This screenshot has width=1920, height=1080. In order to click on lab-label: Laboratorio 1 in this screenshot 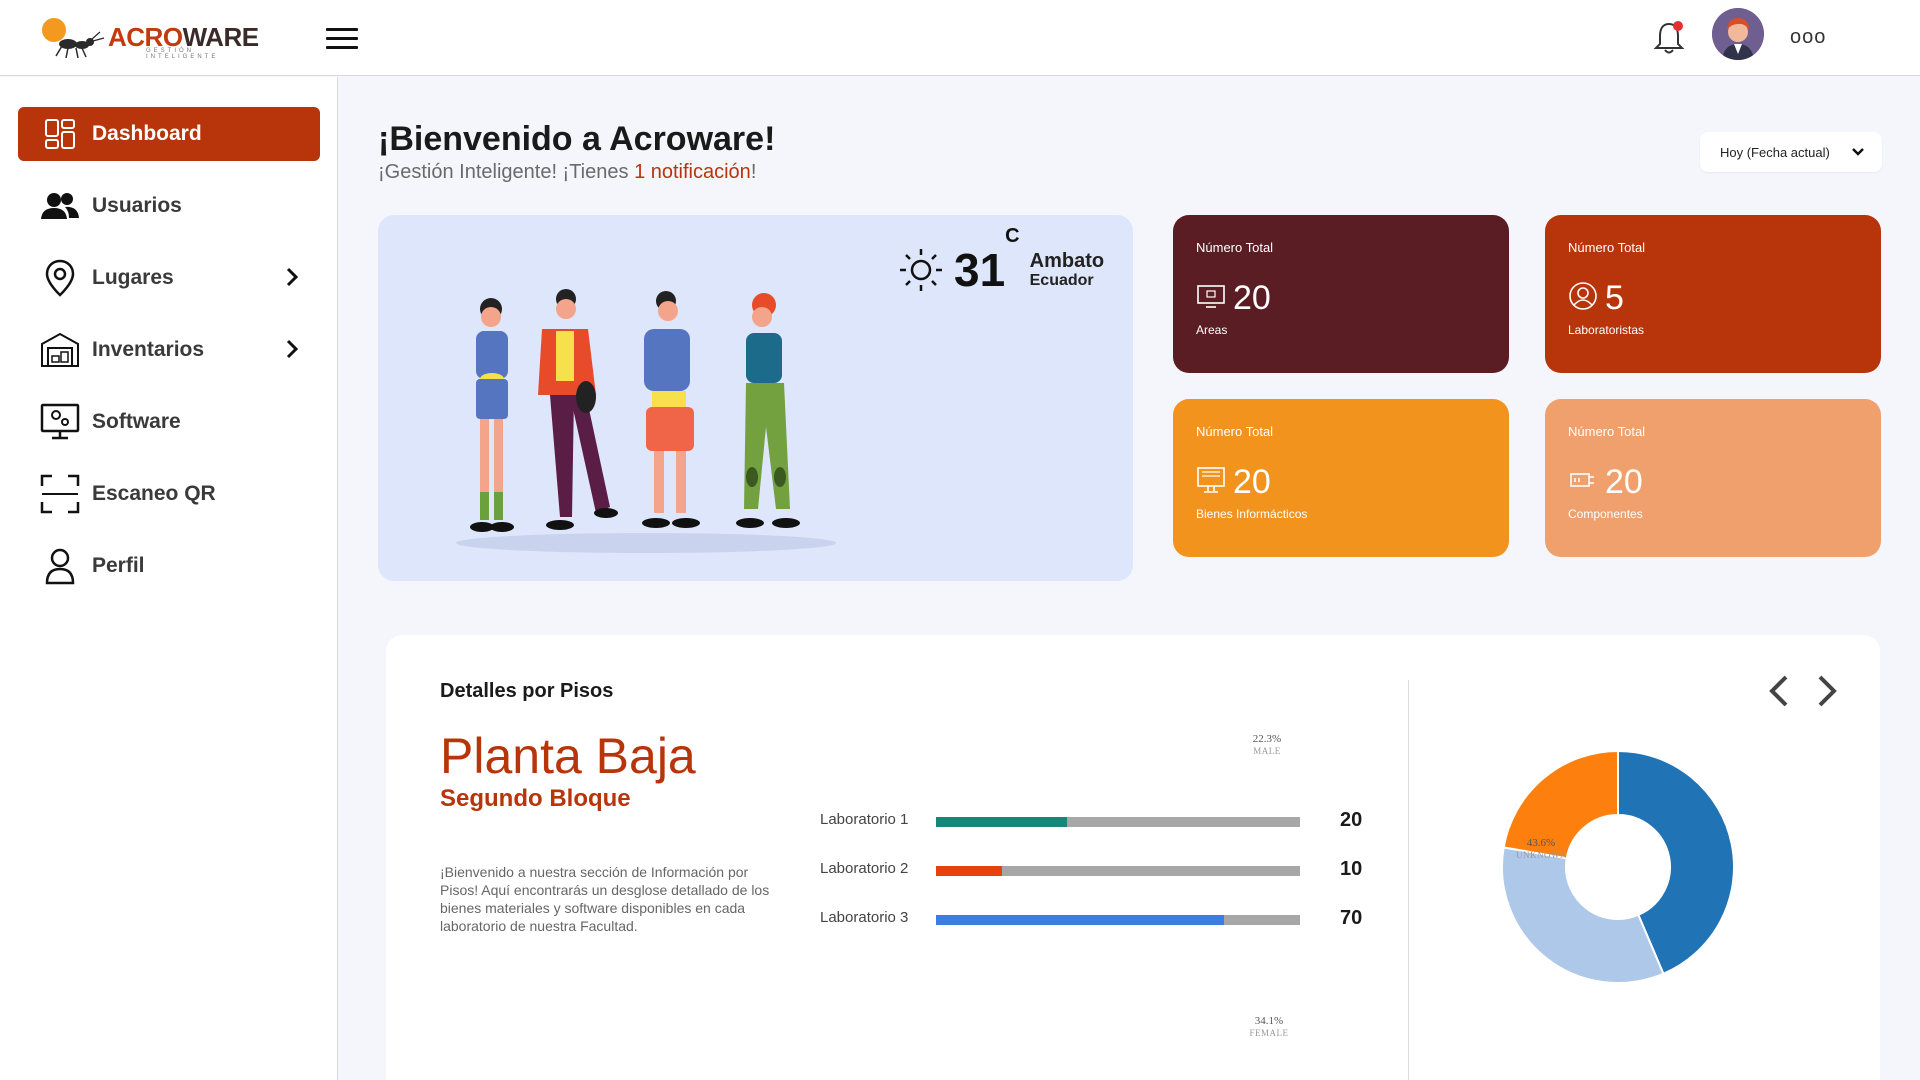, I will do `click(864, 819)`.